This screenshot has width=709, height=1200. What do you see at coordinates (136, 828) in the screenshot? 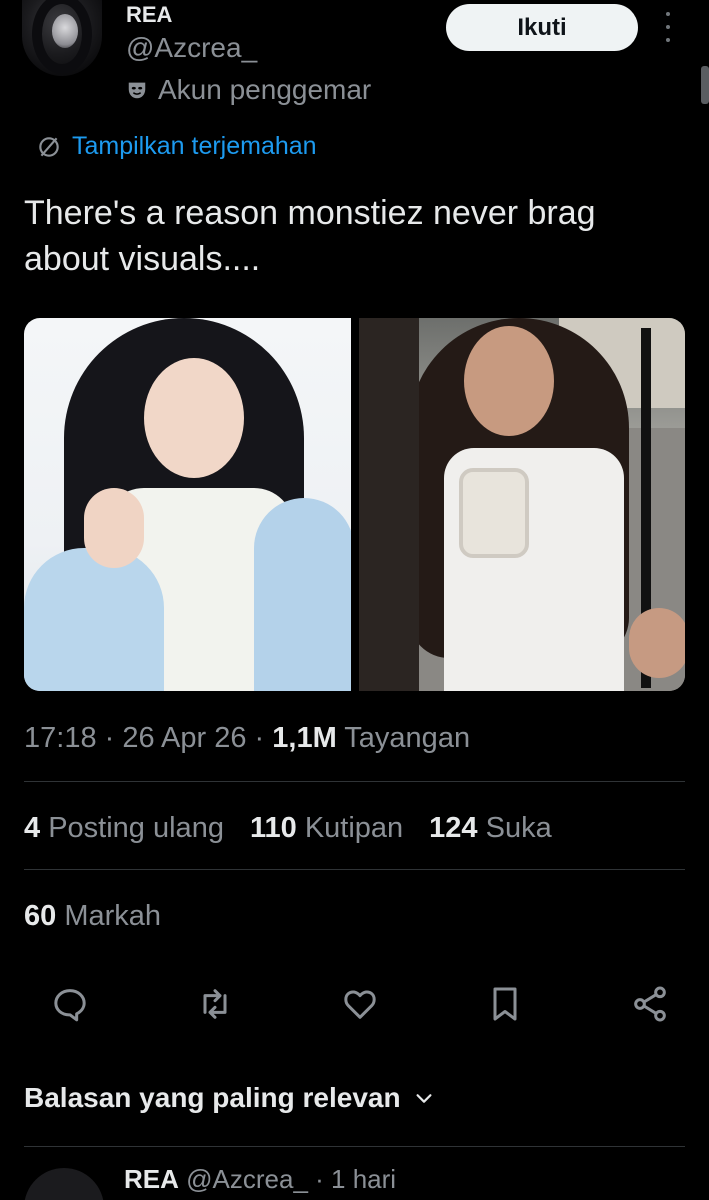
I see `reposts-label: Posting ulang` at bounding box center [136, 828].